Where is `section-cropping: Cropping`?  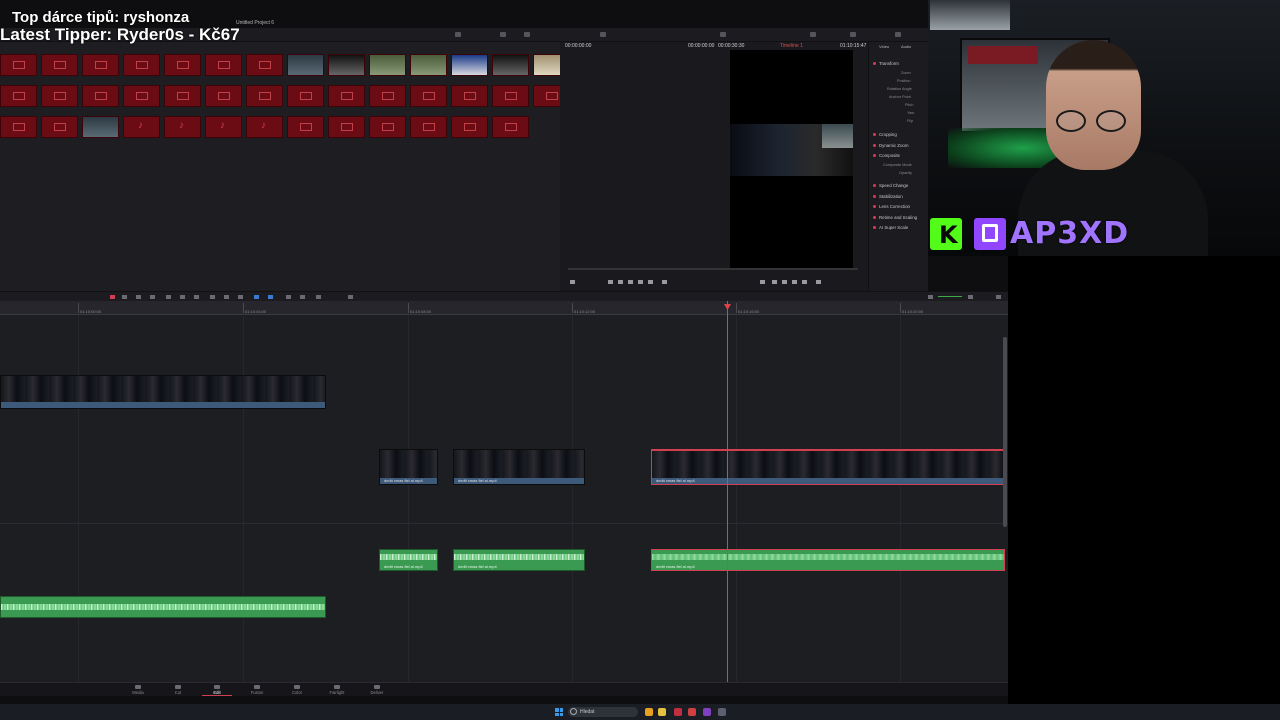 section-cropping: Cropping is located at coordinates (888, 134).